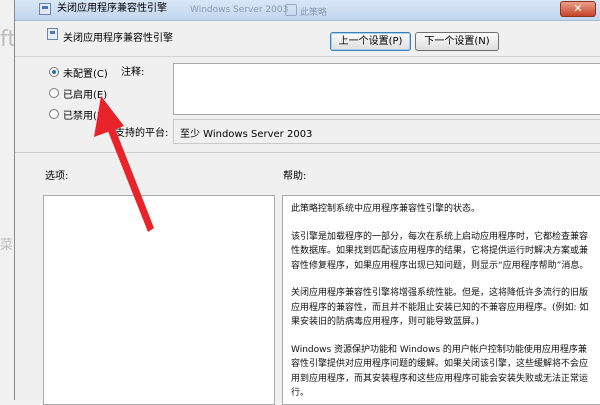 This screenshot has width=600, height=405. I want to click on radio-not-configured: 未配置(C), so click(78, 72).